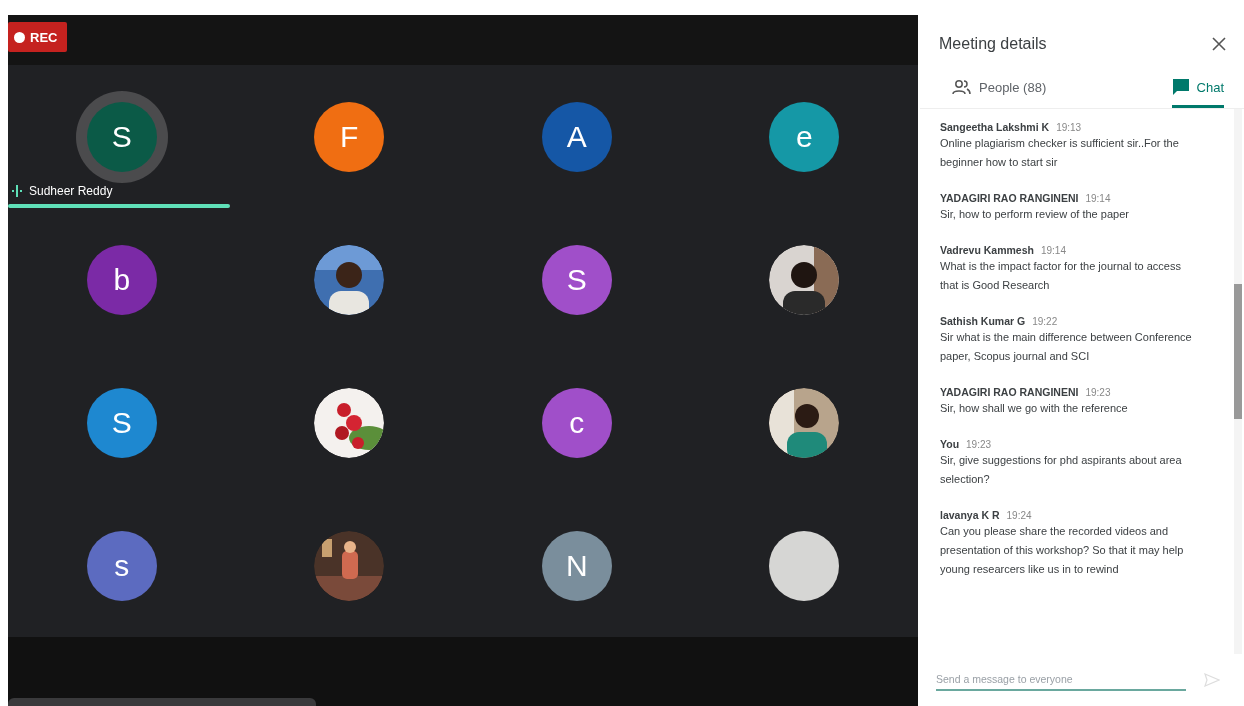 Image resolution: width=1244 pixels, height=706 pixels. I want to click on sender-name: Sangeetha Lakshmi K, so click(995, 127).